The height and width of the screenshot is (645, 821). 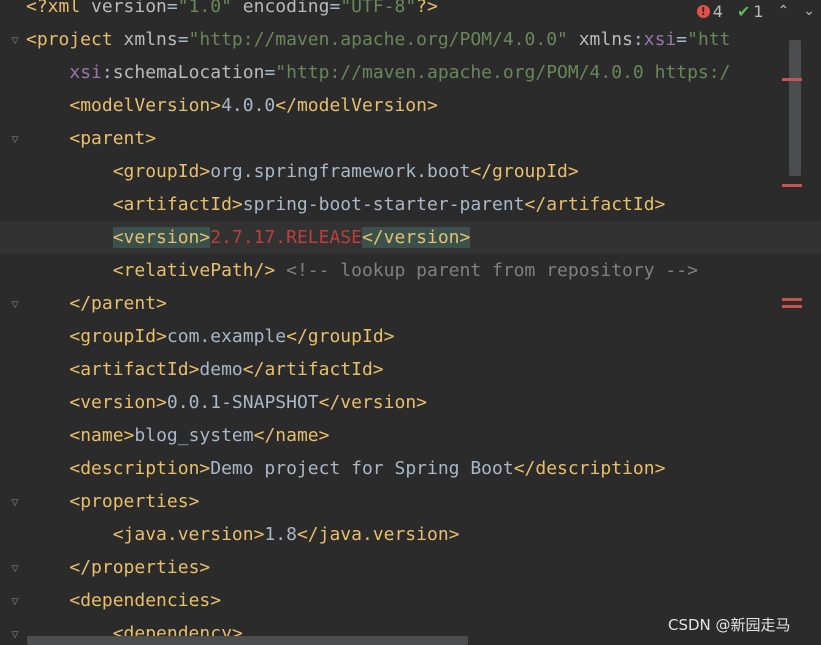 I want to click on code-line-text: <artifactId>demo</artifactId>, so click(x=205, y=369).